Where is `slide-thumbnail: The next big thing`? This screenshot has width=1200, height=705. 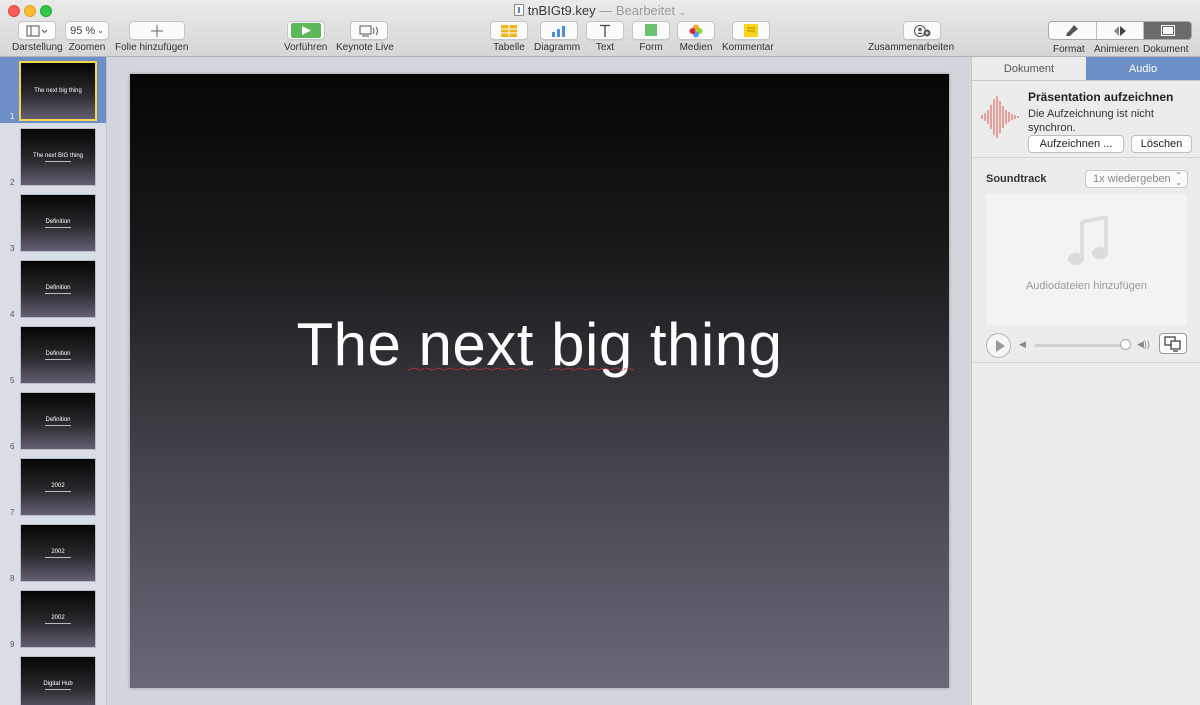 slide-thumbnail: The next big thing is located at coordinates (58, 91).